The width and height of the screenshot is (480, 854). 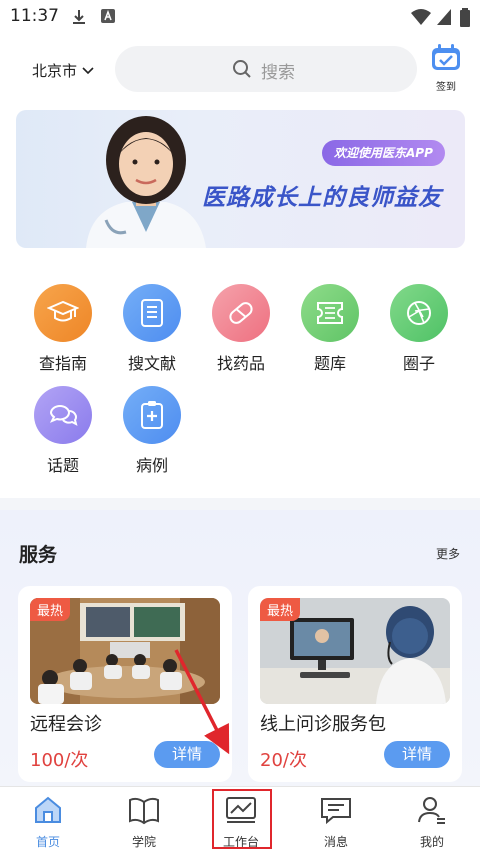 What do you see at coordinates (322, 198) in the screenshot?
I see `banner-title: 医路成长上的良师益友` at bounding box center [322, 198].